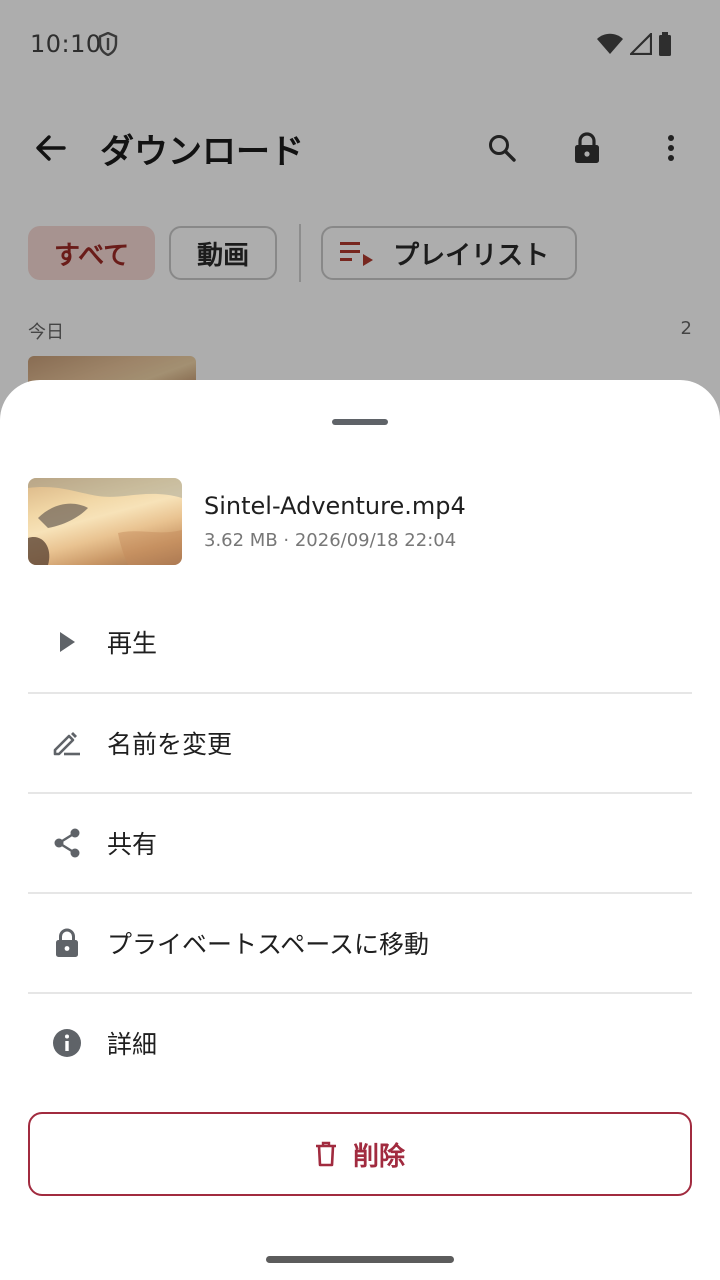 The width and height of the screenshot is (720, 1280). Describe the element at coordinates (268, 944) in the screenshot. I see `menu-item-label: プライベートスペースに移動` at that location.